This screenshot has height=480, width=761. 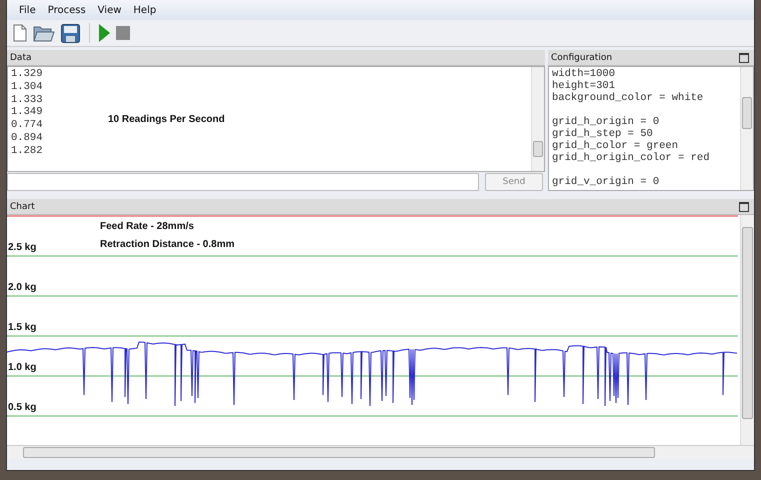 I want to click on axis-label: 0.5 kg, so click(x=22, y=407).